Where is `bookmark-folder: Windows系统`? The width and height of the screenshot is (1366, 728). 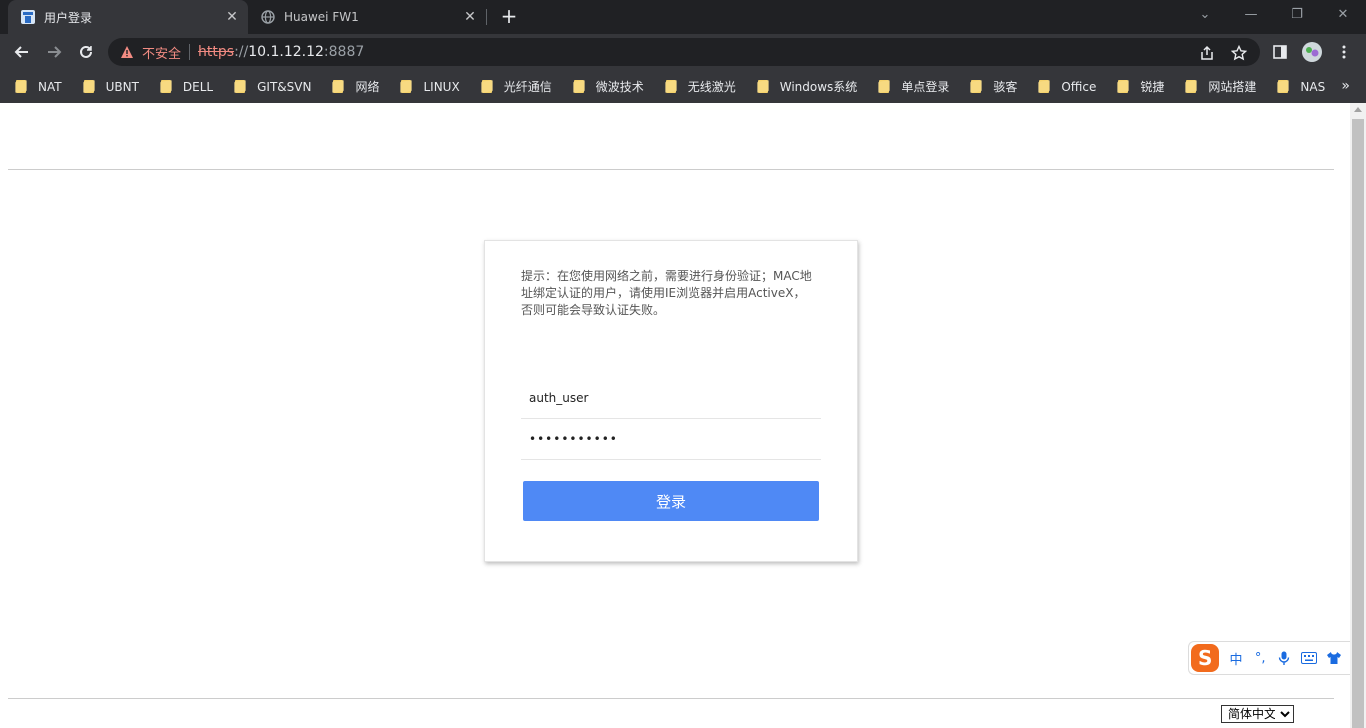 bookmark-folder: Windows系统 is located at coordinates (807, 87).